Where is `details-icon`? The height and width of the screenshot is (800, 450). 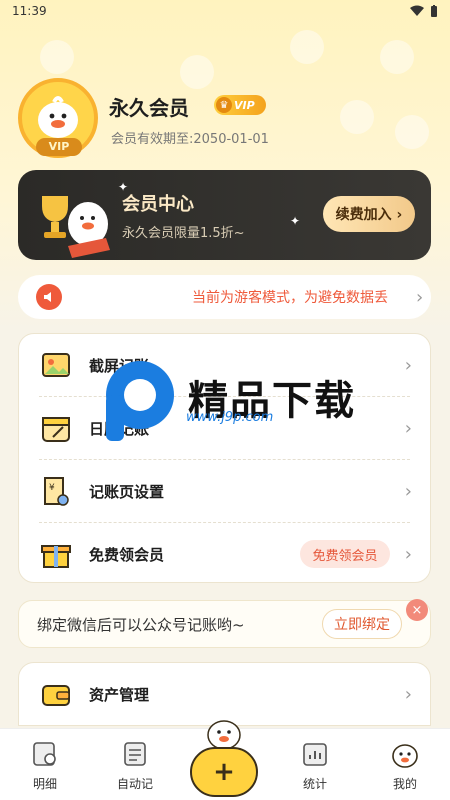
details-icon is located at coordinates (44, 754).